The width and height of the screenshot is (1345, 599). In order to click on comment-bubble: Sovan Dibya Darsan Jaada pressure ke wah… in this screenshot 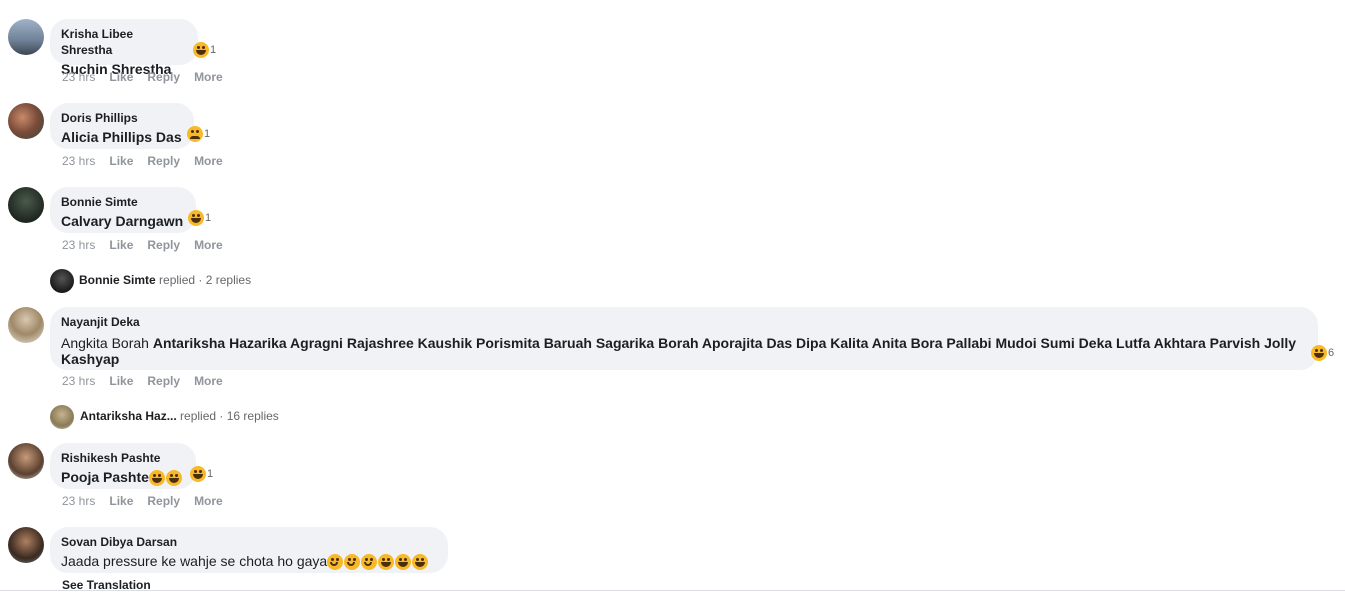, I will do `click(249, 550)`.